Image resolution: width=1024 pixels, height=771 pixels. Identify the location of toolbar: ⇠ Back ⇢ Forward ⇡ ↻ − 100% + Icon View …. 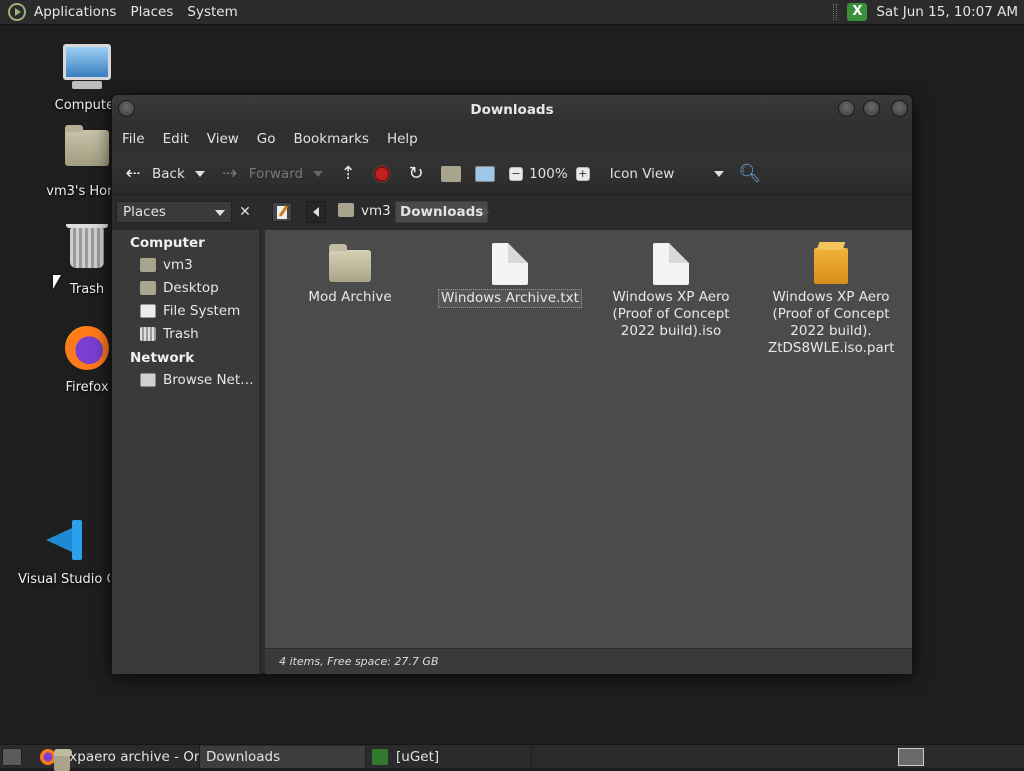
(512, 174).